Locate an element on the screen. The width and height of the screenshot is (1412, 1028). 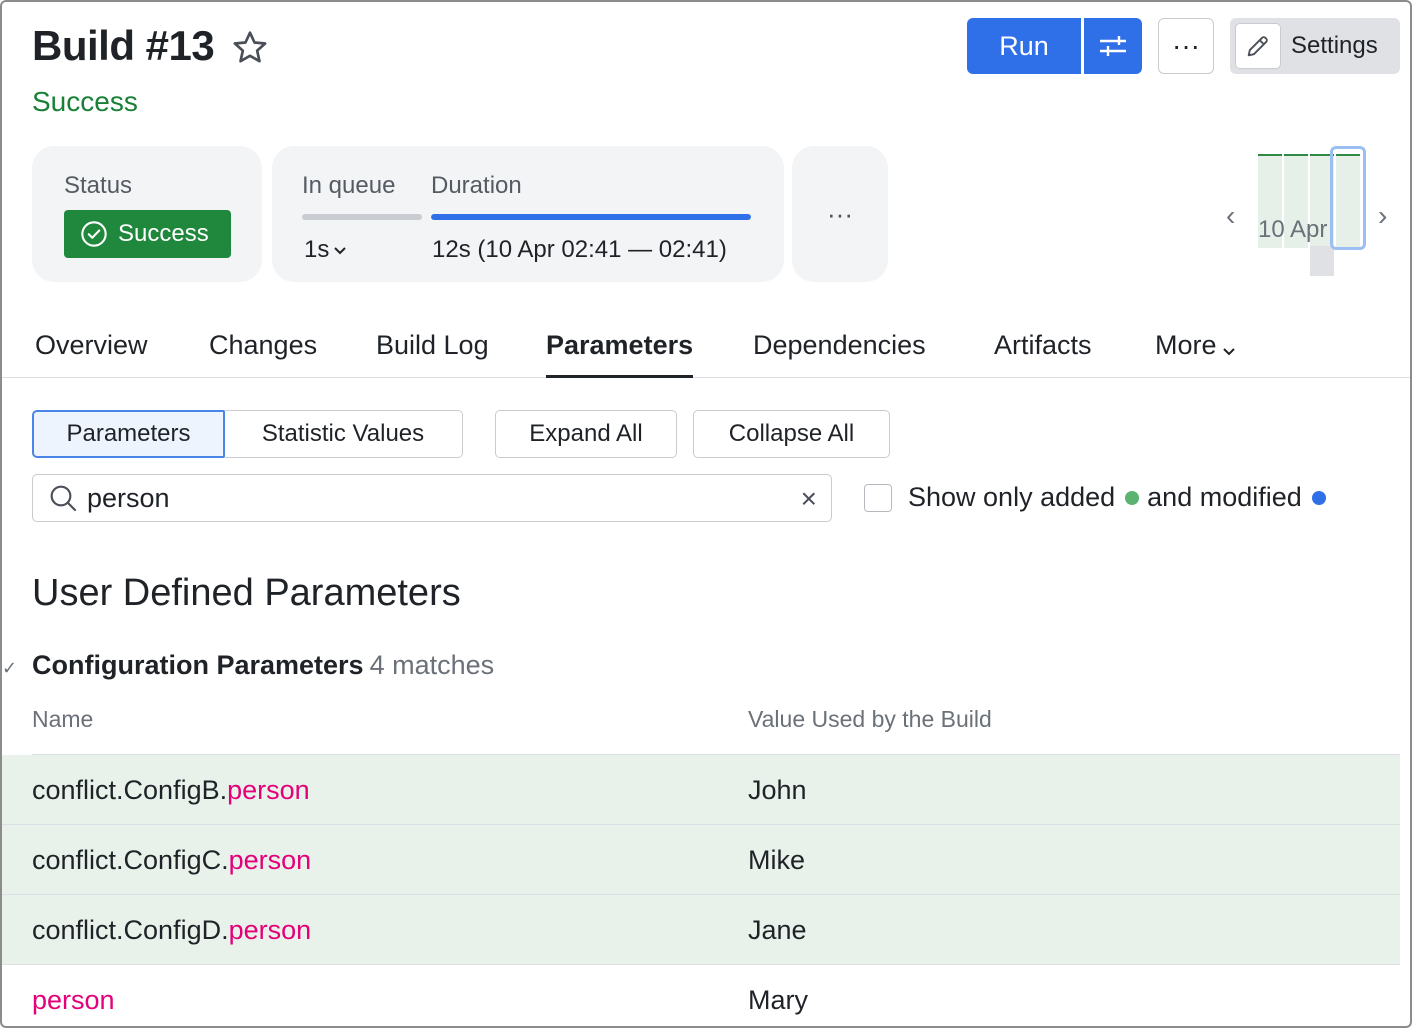
column-header-name: Name is located at coordinates (62, 719).